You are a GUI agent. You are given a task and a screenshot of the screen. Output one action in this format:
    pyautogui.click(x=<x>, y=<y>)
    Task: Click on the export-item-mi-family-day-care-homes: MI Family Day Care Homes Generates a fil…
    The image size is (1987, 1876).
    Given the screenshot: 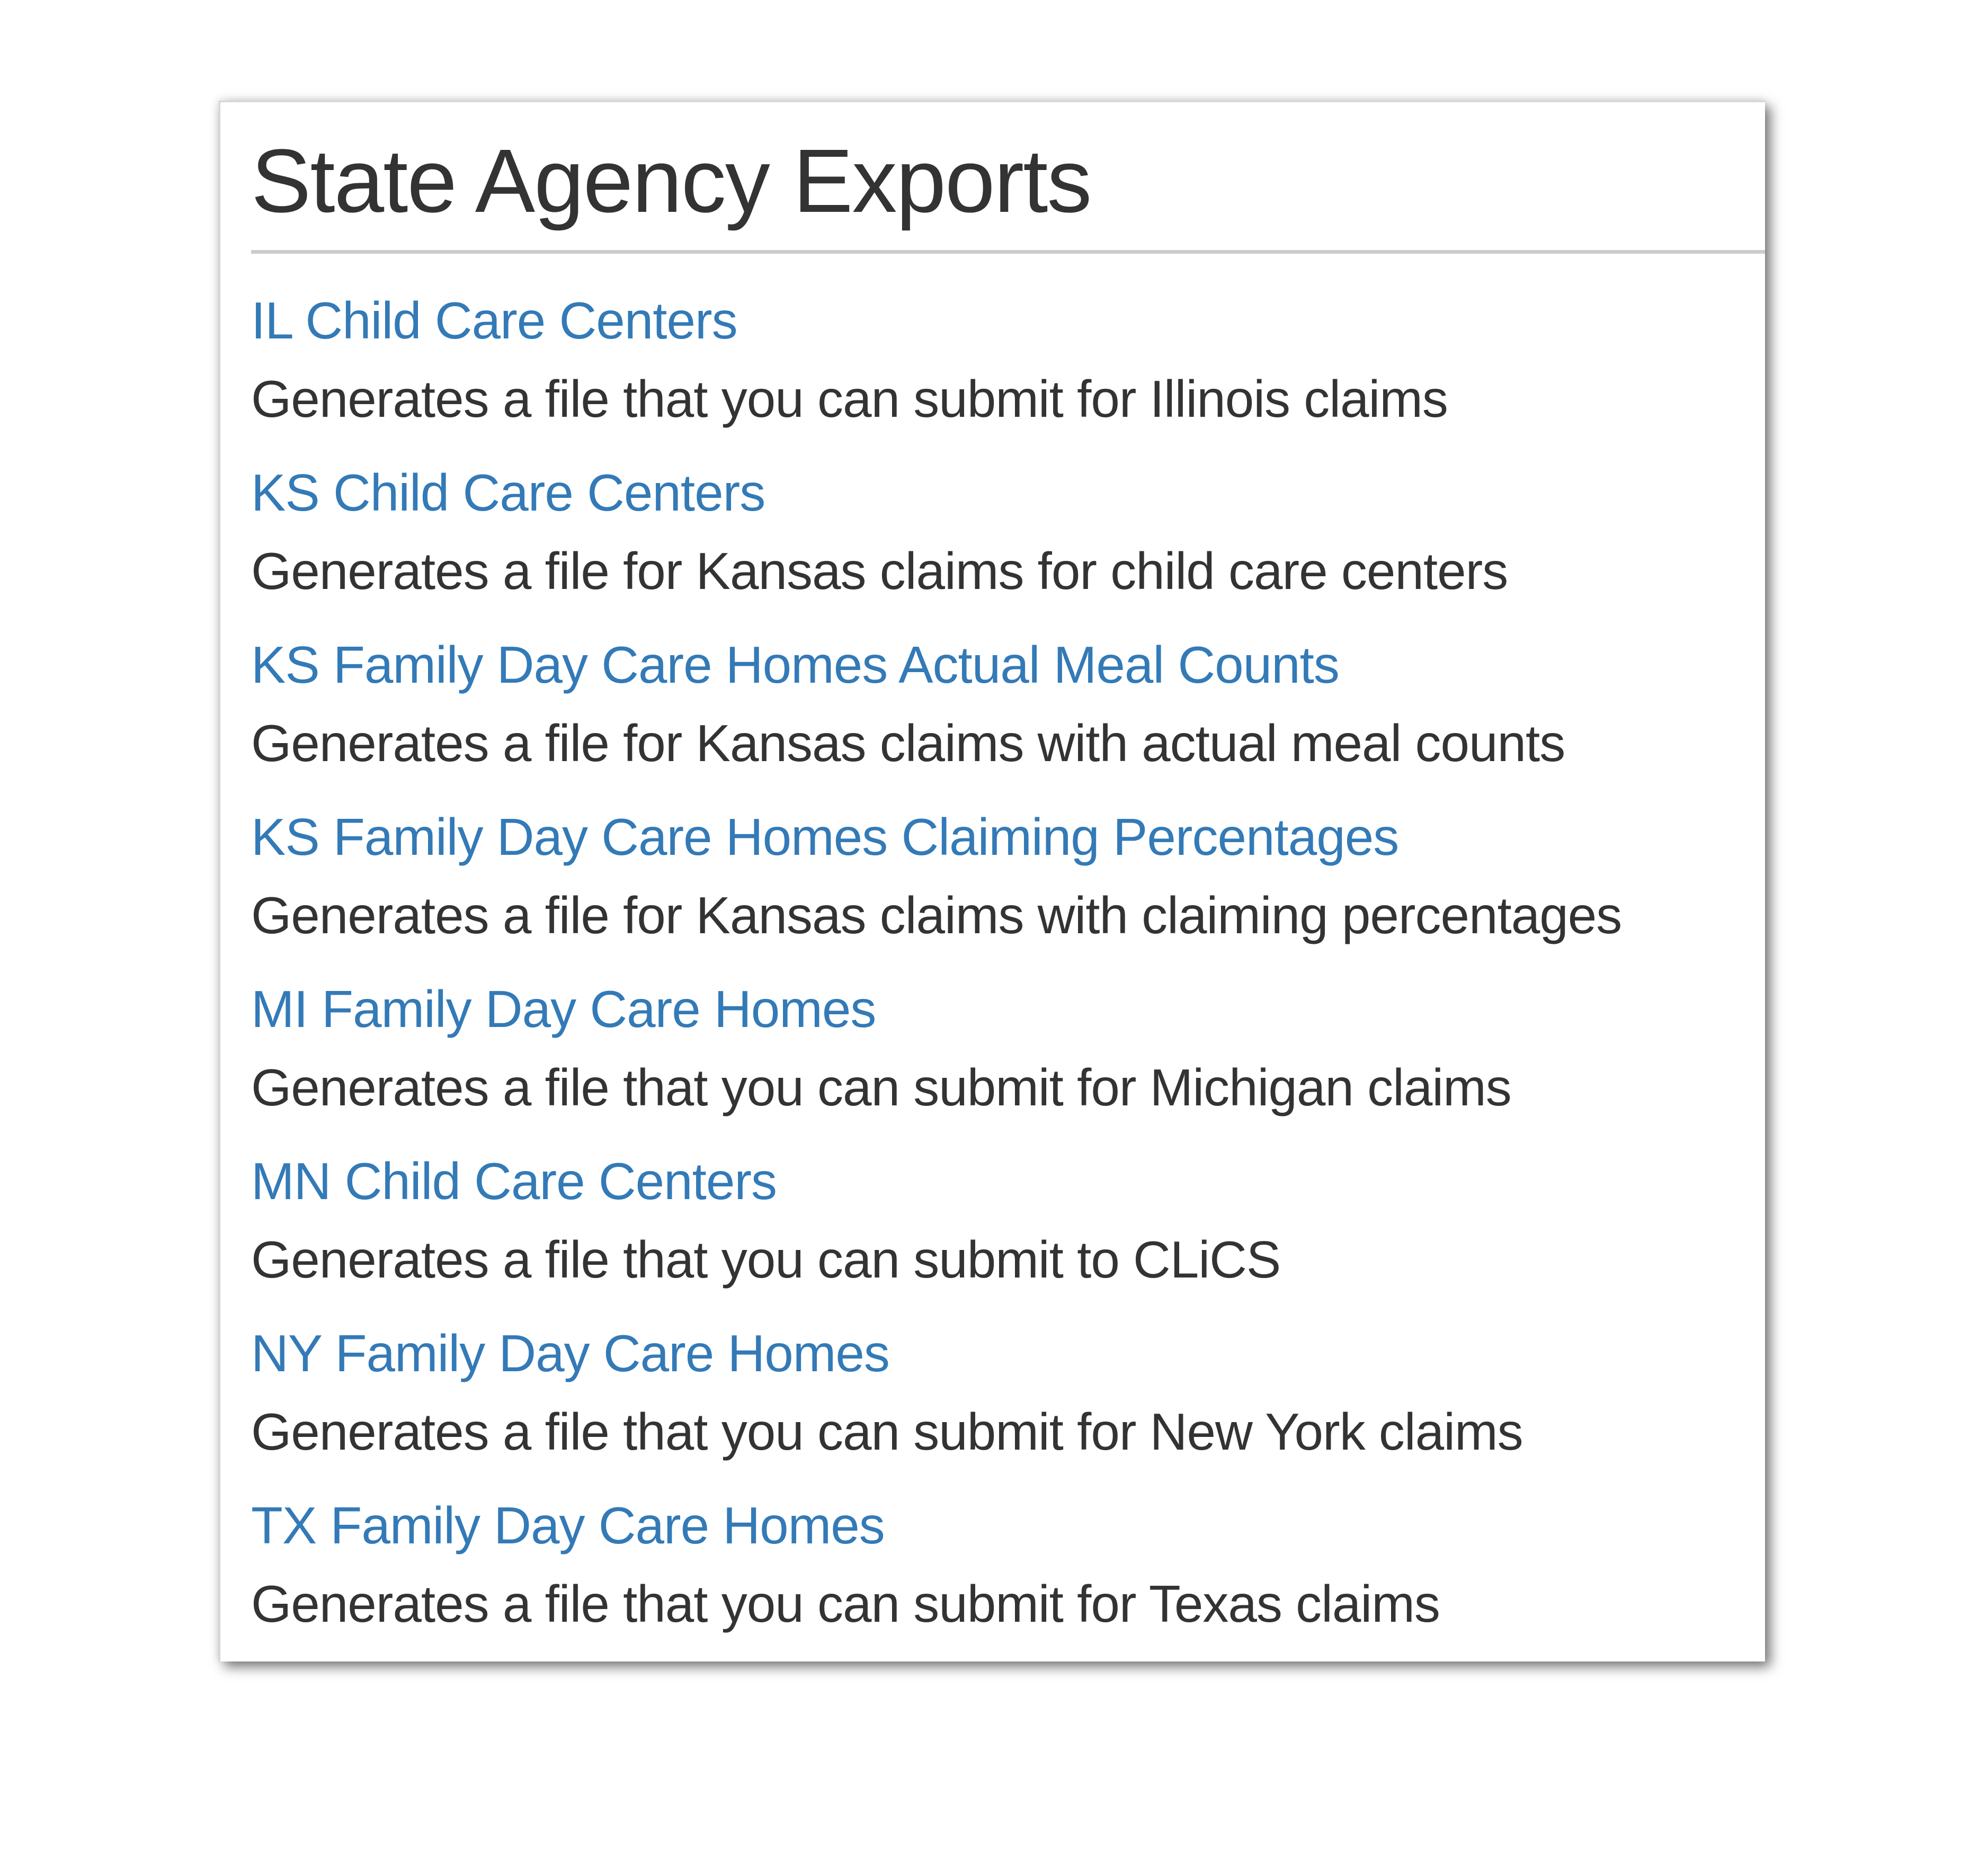 What is the action you would take?
    pyautogui.click(x=997, y=1068)
    